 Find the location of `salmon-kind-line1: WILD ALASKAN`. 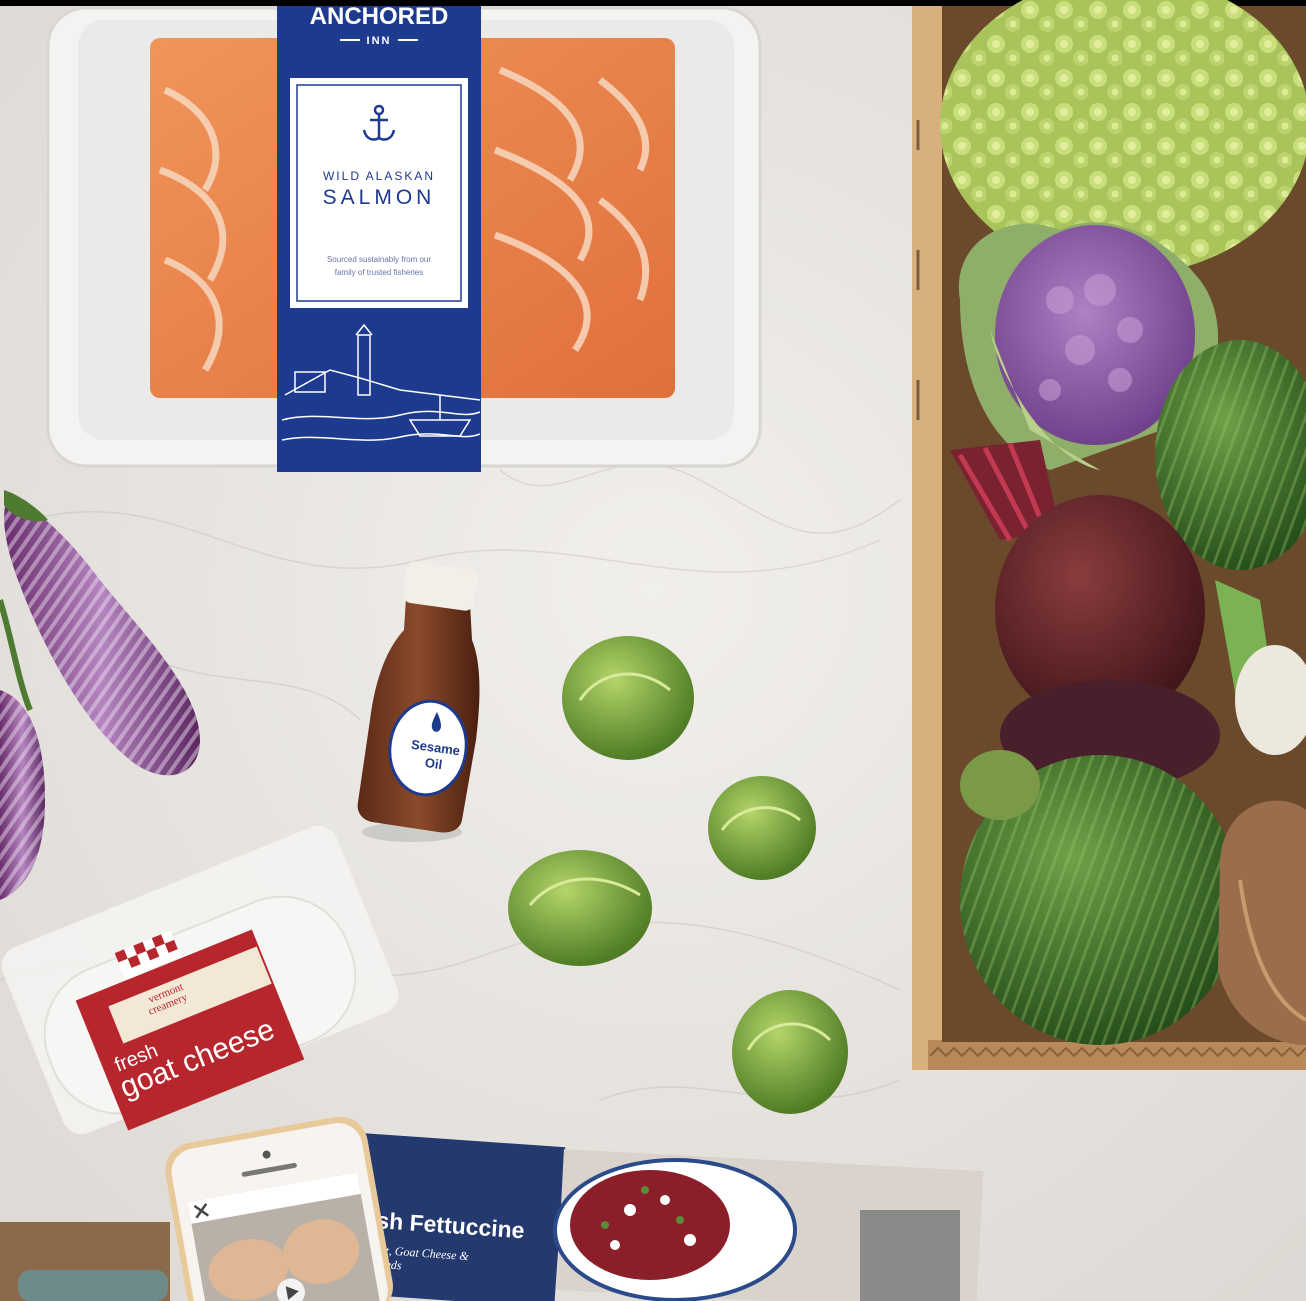

salmon-kind-line1: WILD ALASKAN is located at coordinates (379, 176).